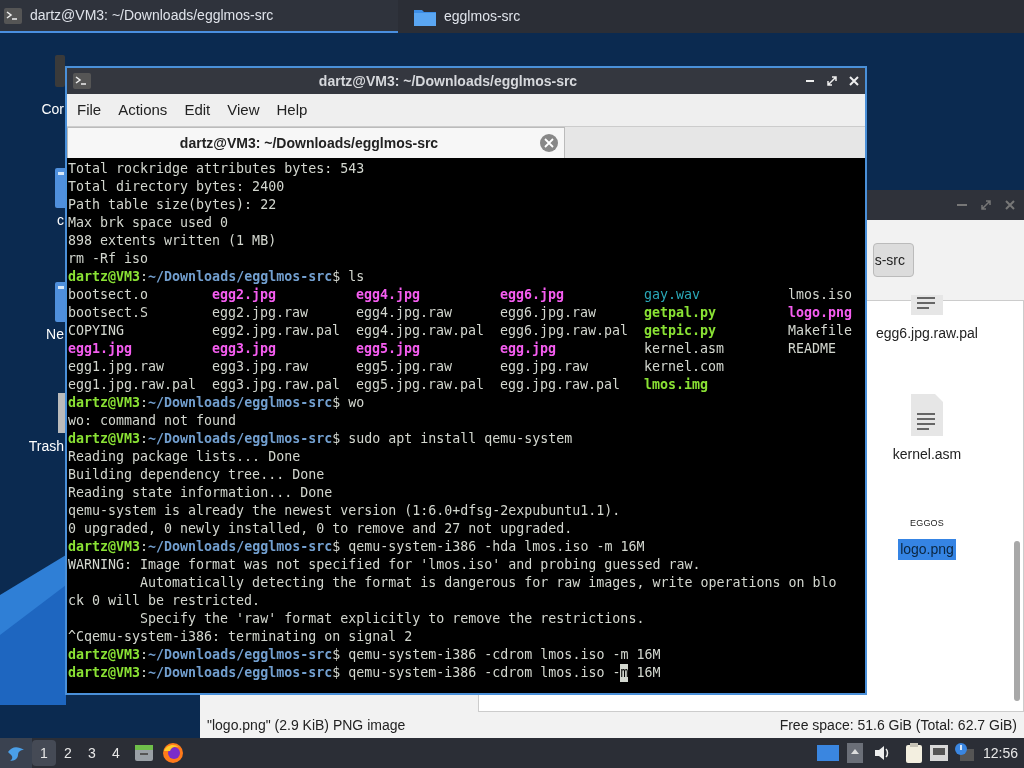  Describe the element at coordinates (964, 753) in the screenshot. I see `notification-icon` at that location.